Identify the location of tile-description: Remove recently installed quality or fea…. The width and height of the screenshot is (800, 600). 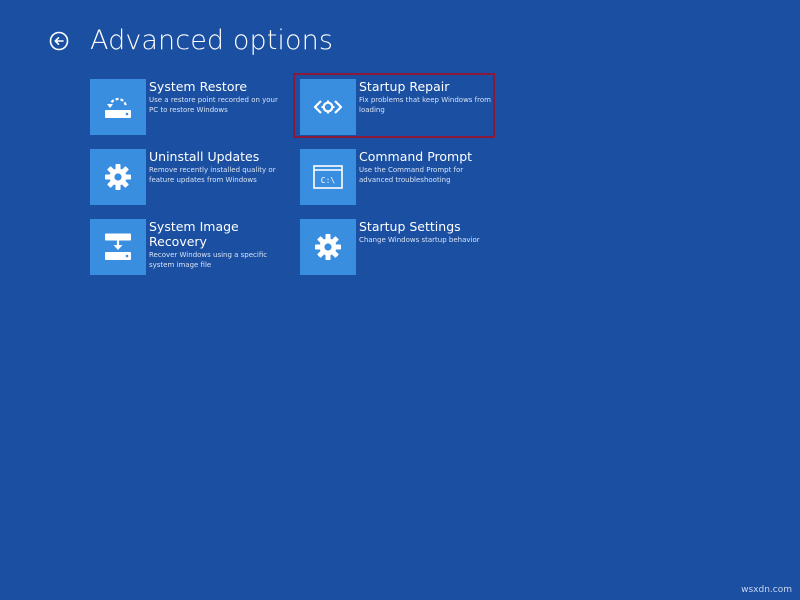
(212, 175).